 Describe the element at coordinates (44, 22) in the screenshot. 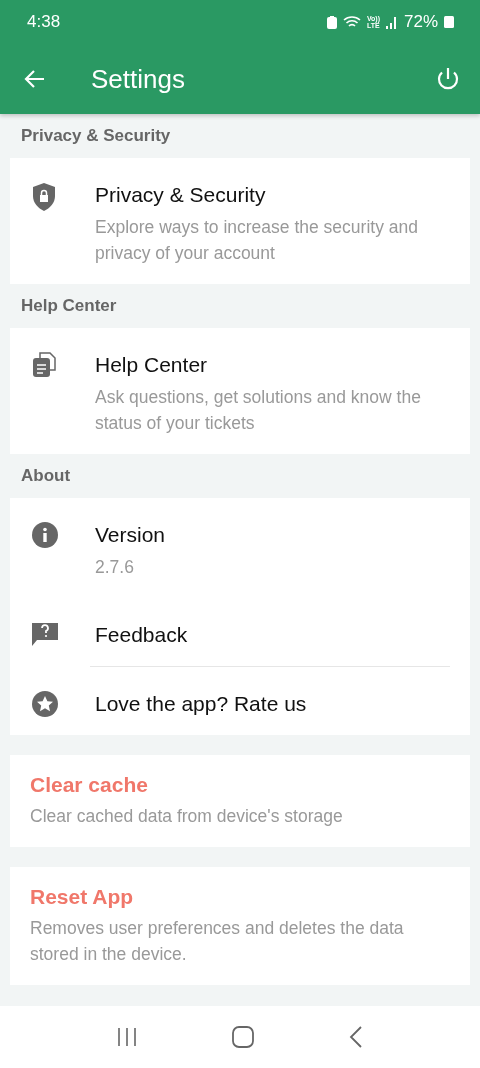

I see `status-time: 4:38` at that location.